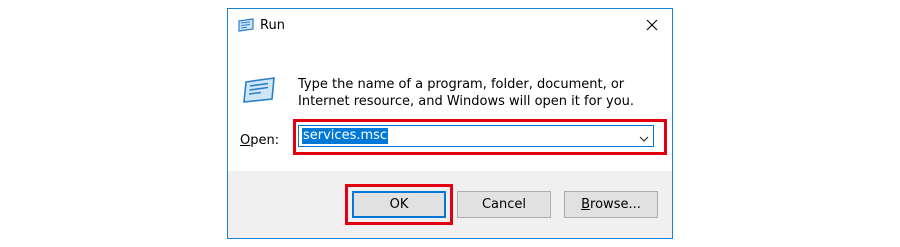 Image resolution: width=900 pixels, height=247 pixels. I want to click on close-button, so click(652, 25).